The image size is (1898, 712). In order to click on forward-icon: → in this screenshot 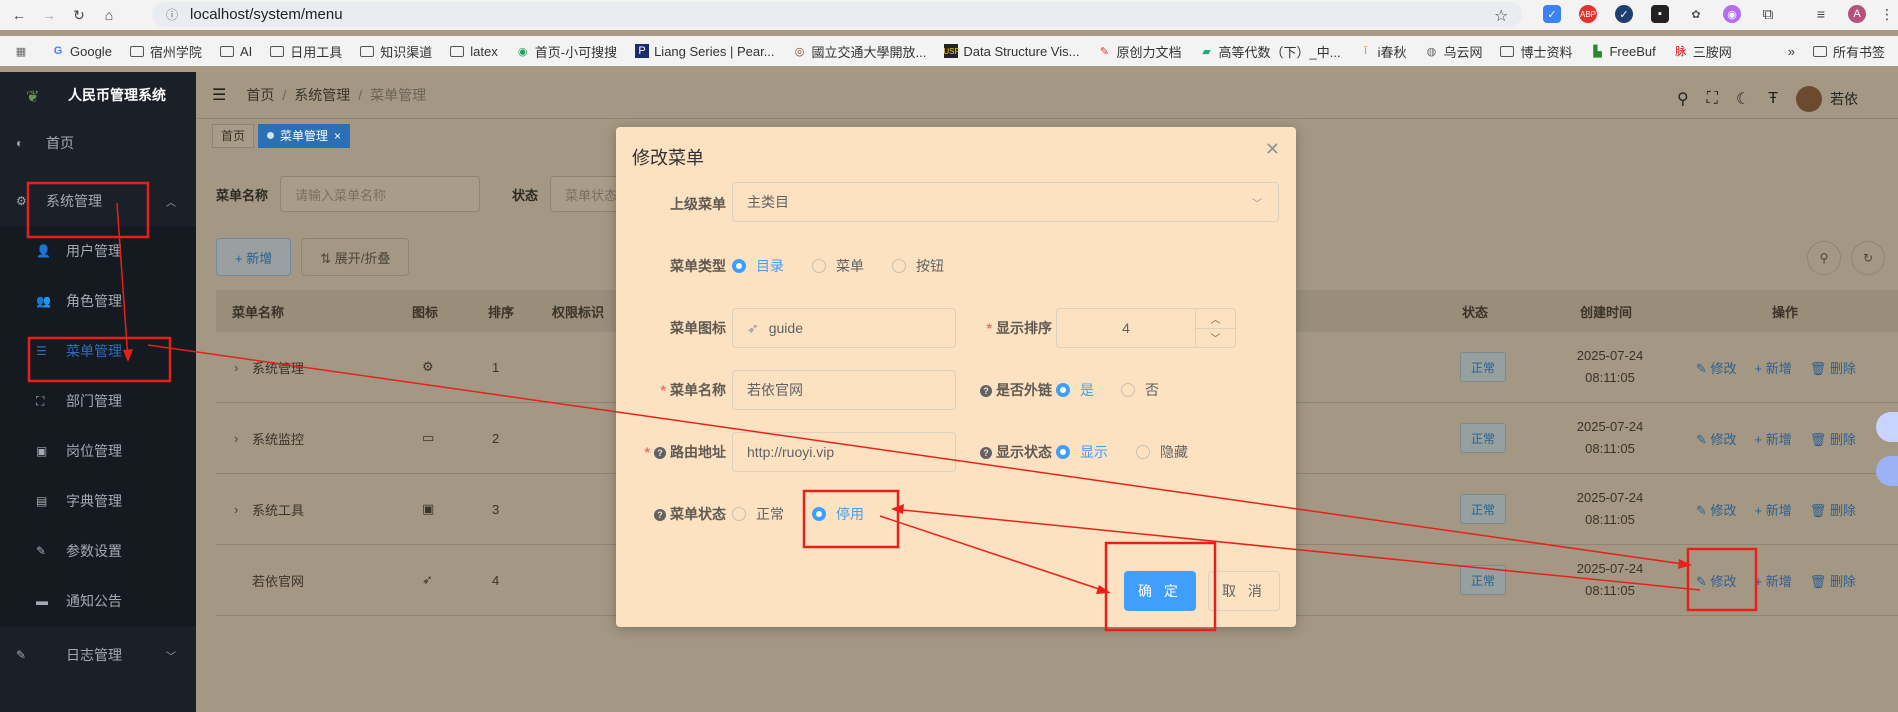, I will do `click(49, 15)`.